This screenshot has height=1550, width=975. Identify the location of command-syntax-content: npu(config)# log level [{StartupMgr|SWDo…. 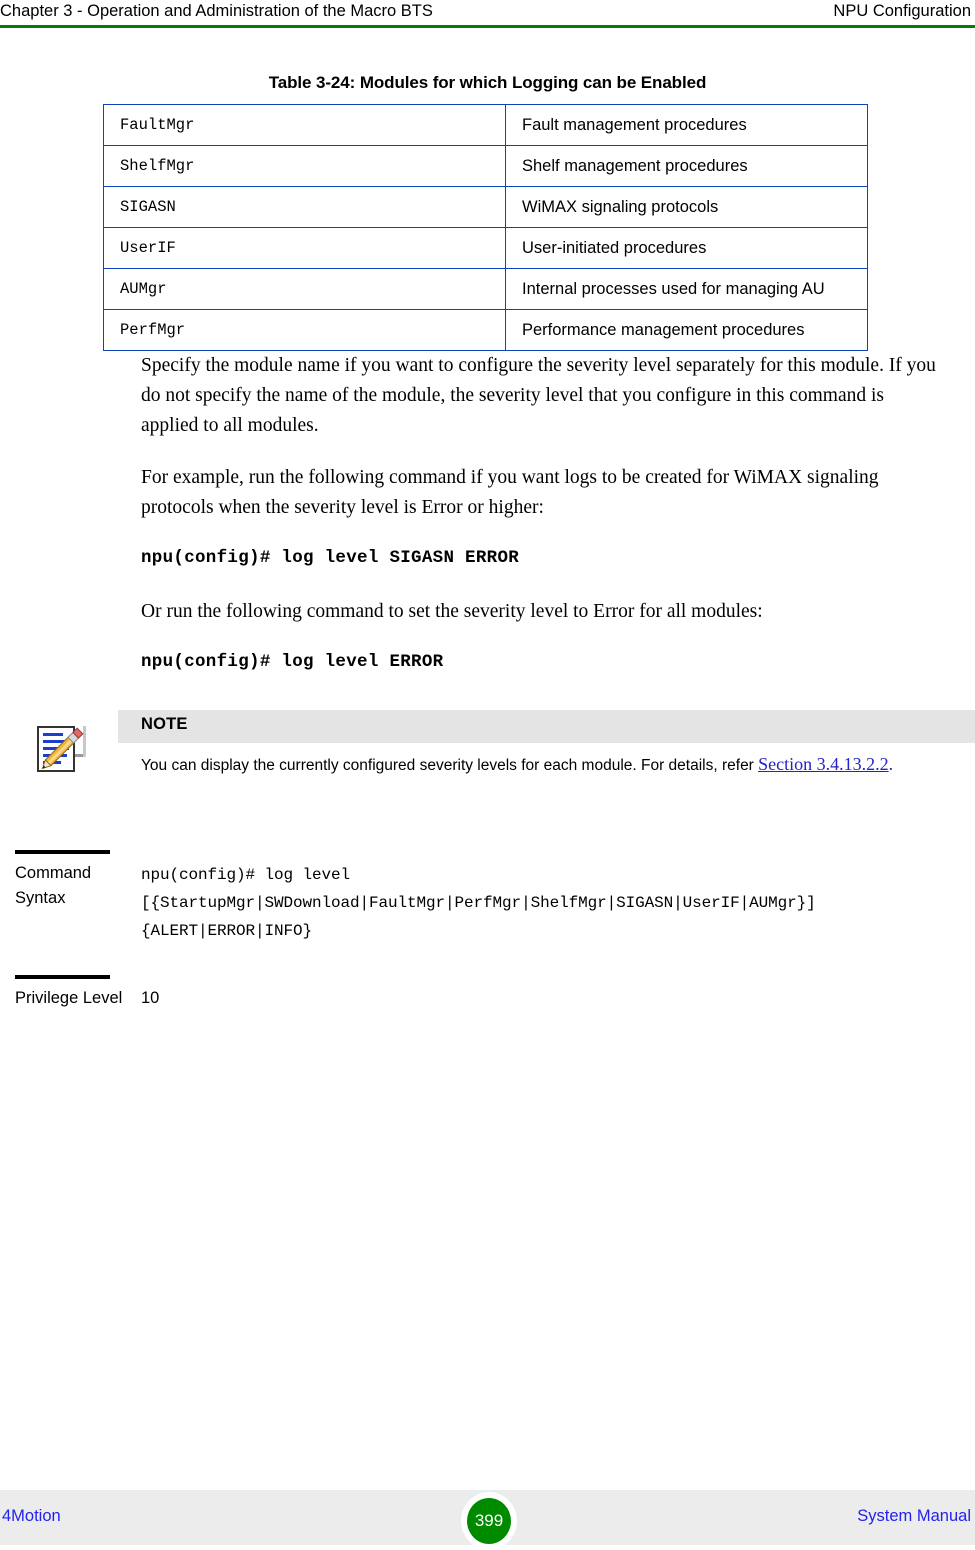
(556, 897).